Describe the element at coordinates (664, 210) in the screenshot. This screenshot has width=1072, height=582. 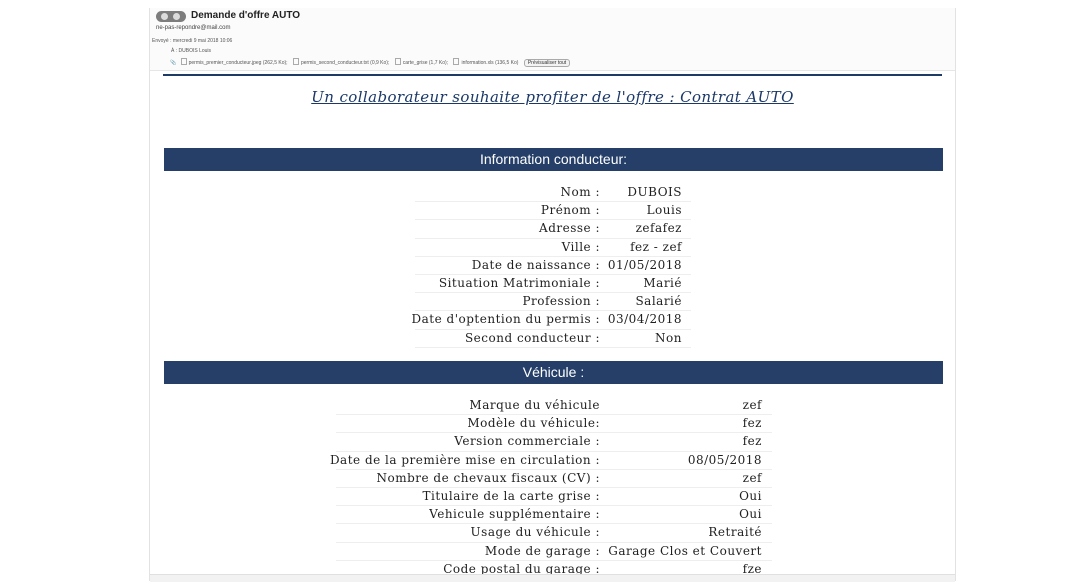
I see `field-value: Louis` at that location.